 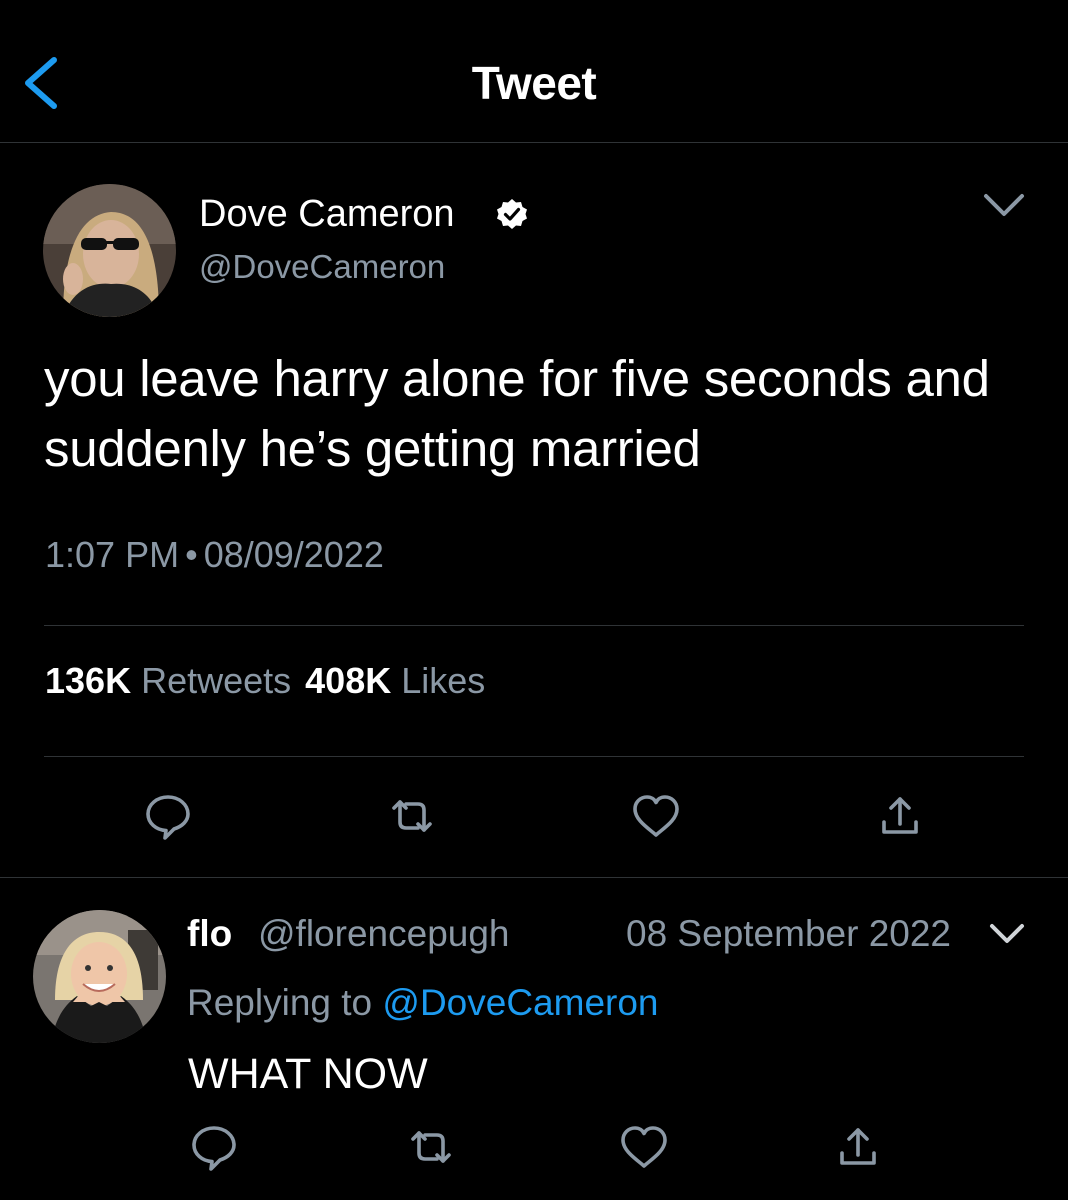 I want to click on mention-link: @DoveCameron, so click(x=520, y=1002).